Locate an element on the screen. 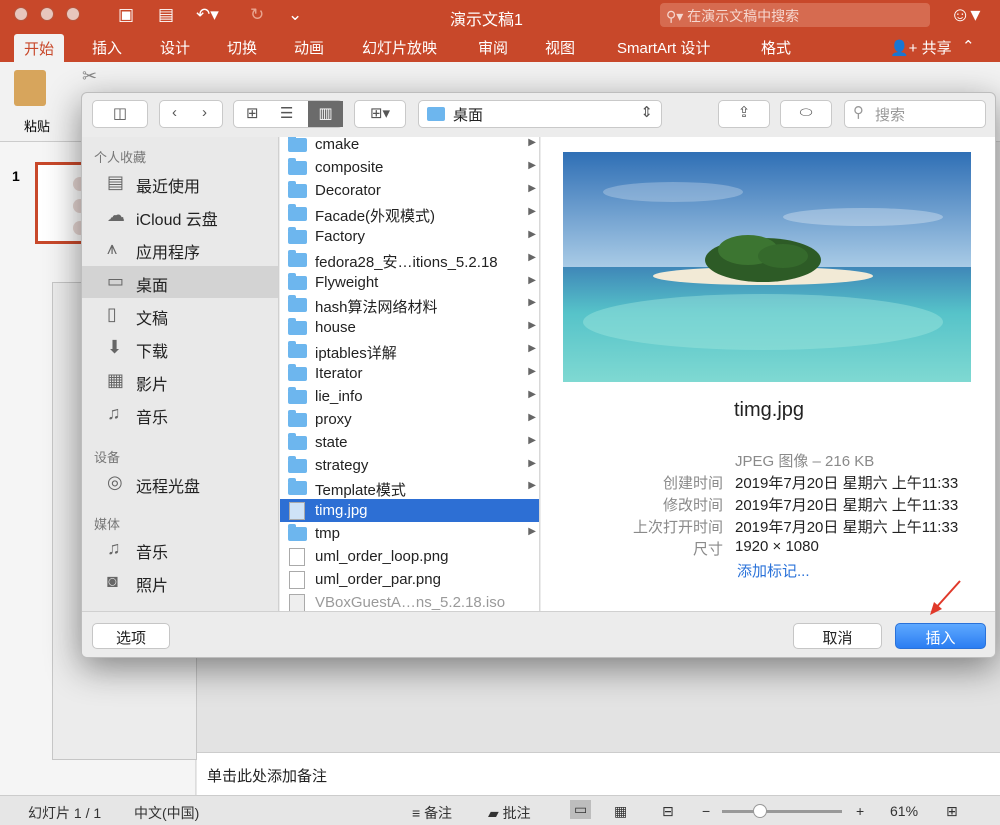 This screenshot has height=825, width=1000. arrange-button: ⊞▾ is located at coordinates (380, 114).